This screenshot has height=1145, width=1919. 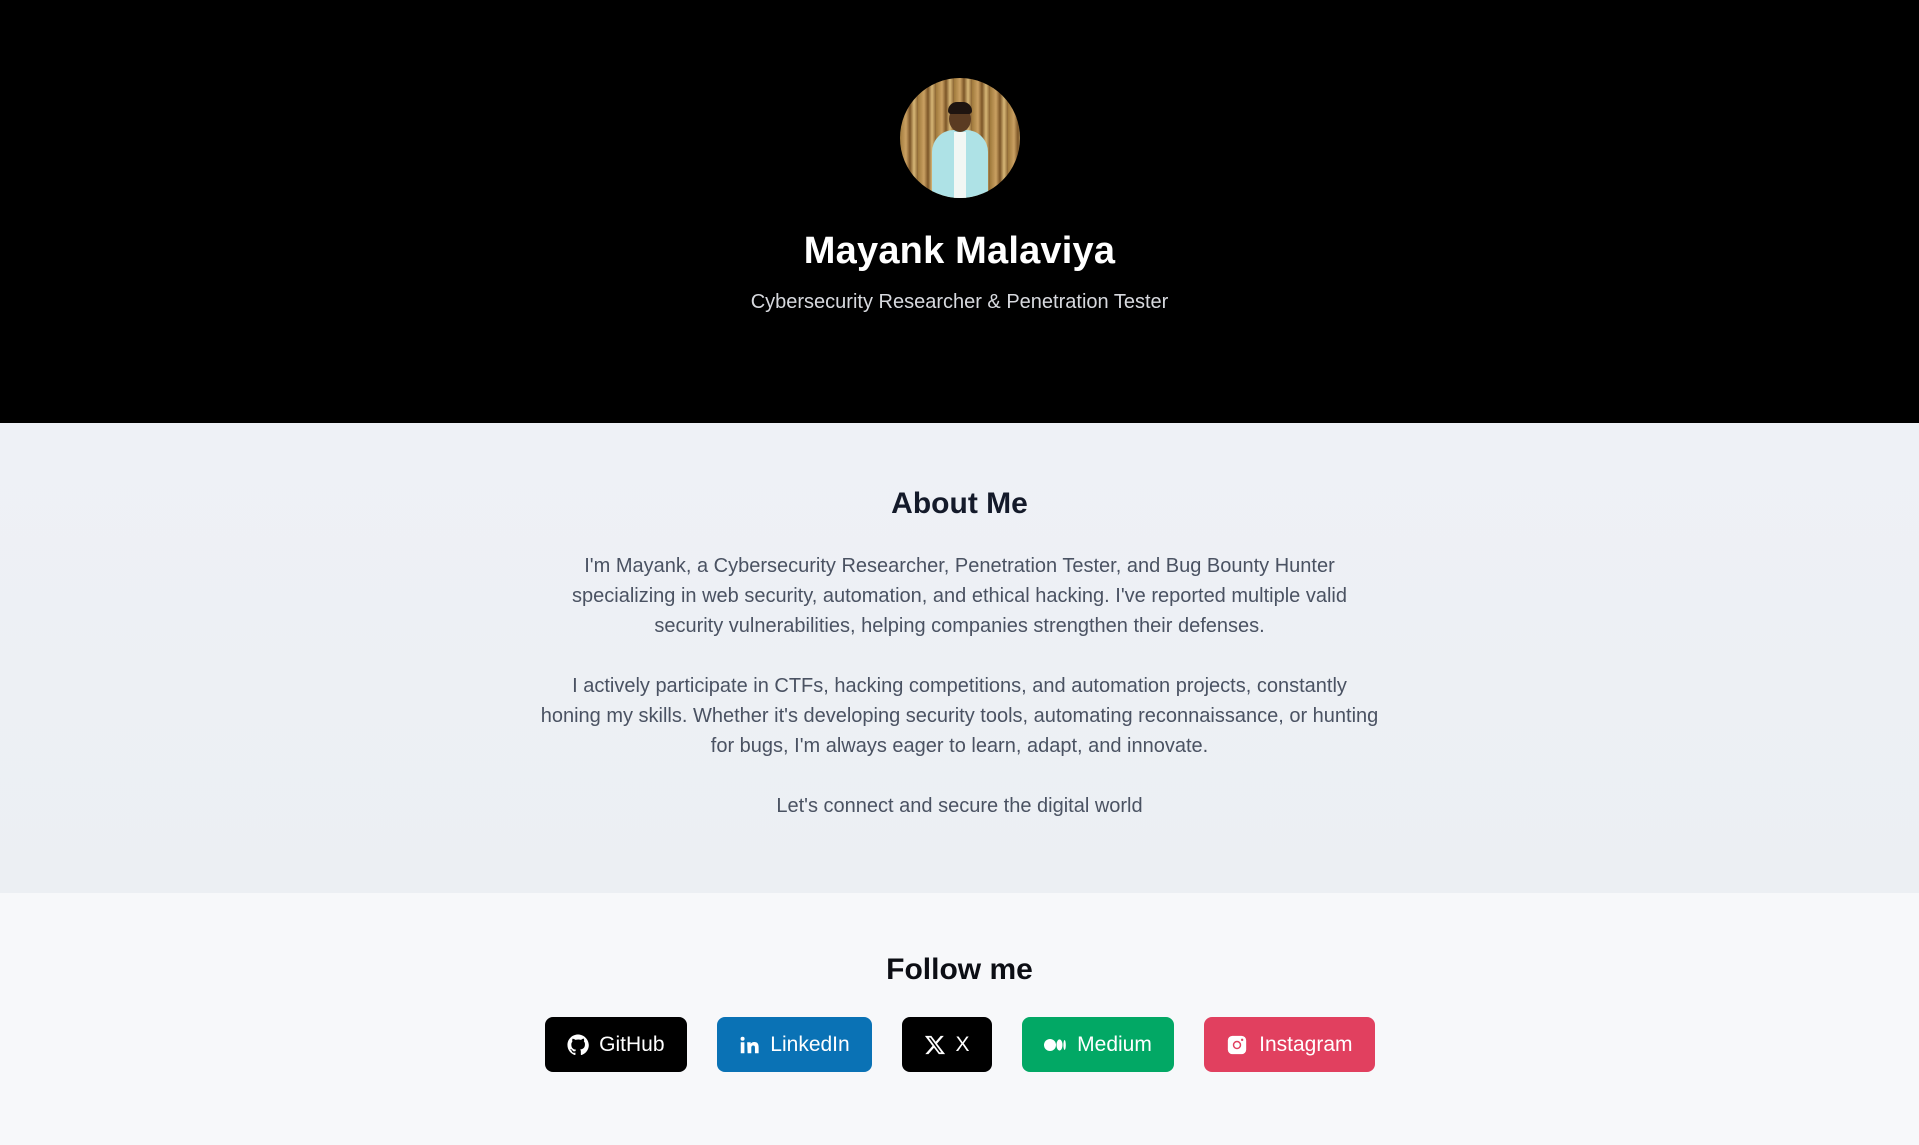 I want to click on instagram-icon, so click(x=1238, y=1045).